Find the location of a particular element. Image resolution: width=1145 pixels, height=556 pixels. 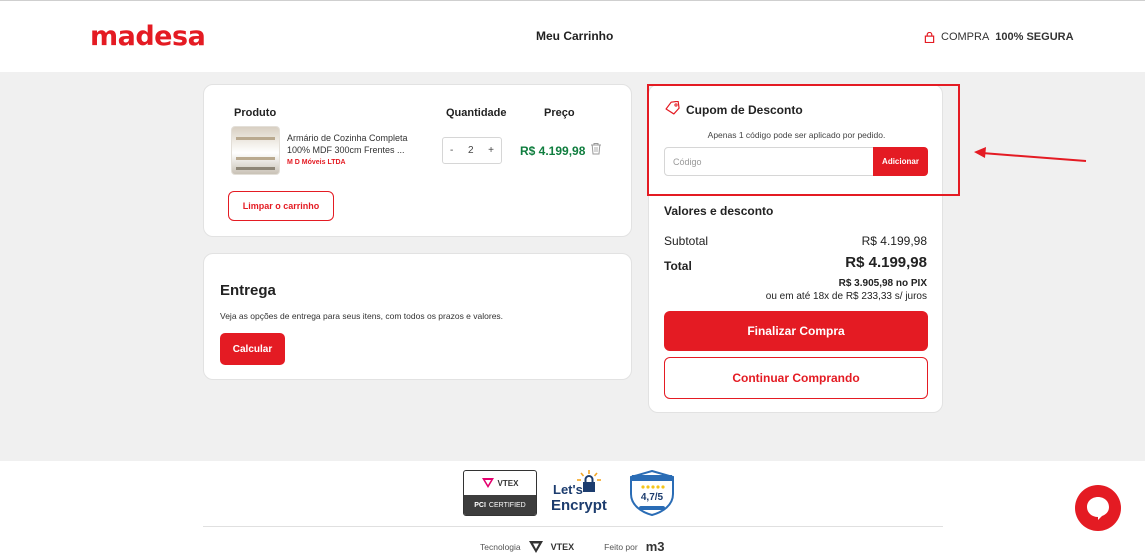

installments-text: ou em até 18x de R$ 233,33 s/ juros is located at coordinates (846, 296).